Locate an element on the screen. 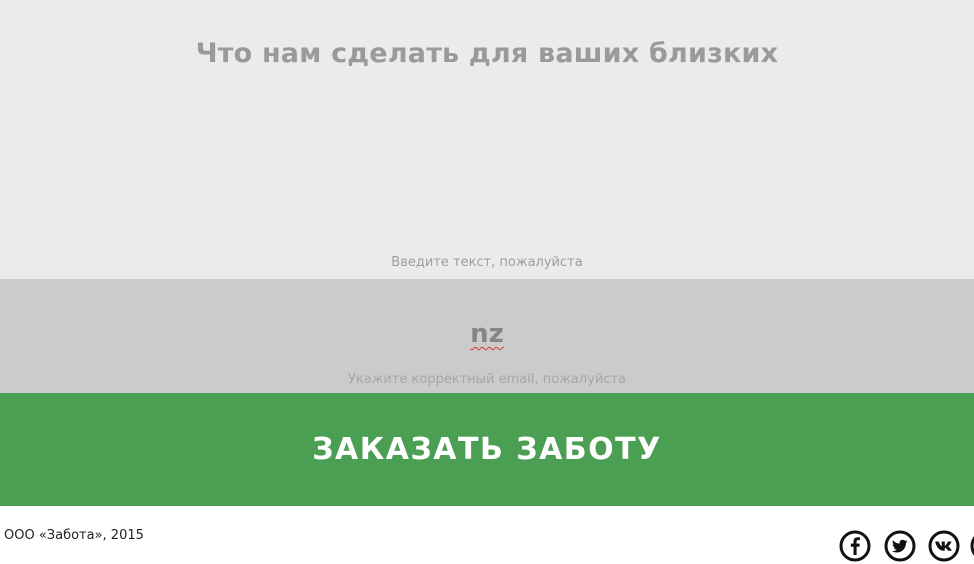 This screenshot has width=974, height=564. more-social-icon is located at coordinates (972, 546).